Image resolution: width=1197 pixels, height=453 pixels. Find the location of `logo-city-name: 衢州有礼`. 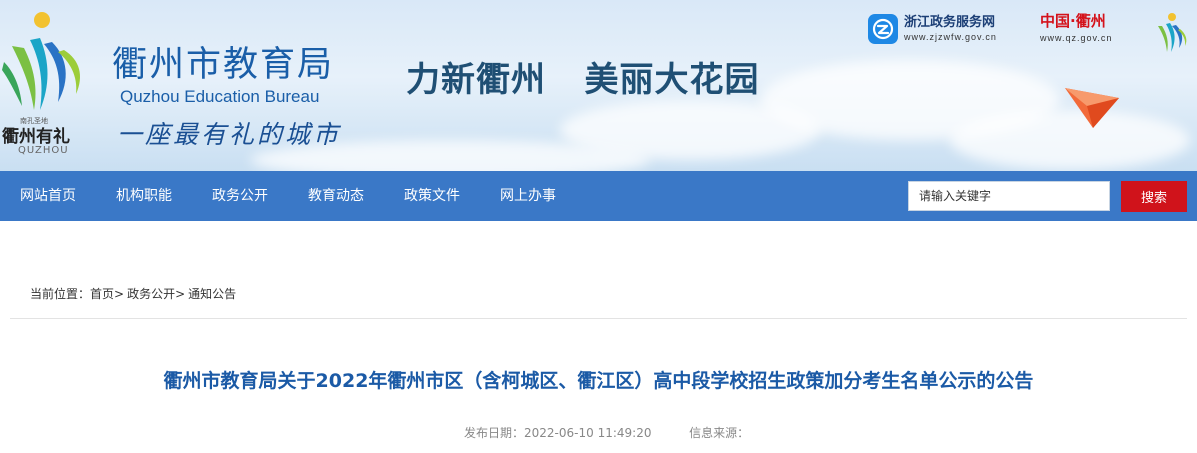

logo-city-name: 衢州有礼 is located at coordinates (36, 137).